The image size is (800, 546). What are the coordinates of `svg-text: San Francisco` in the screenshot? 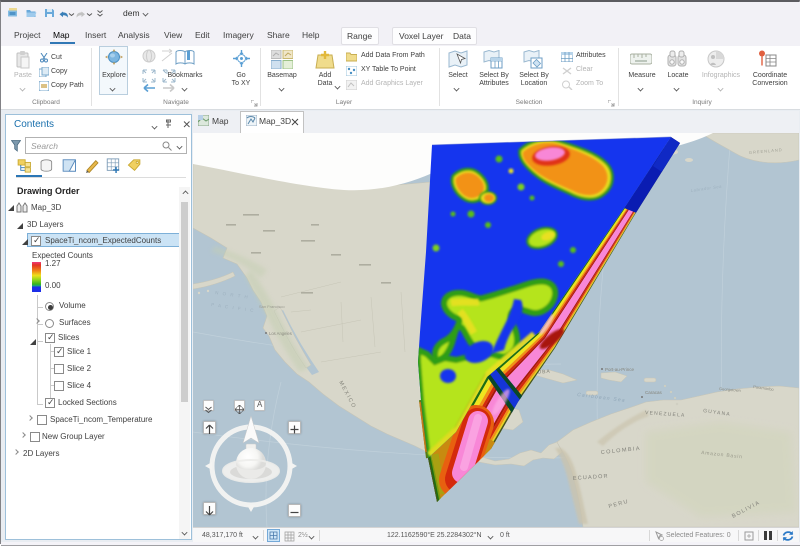 It's located at (272, 306).